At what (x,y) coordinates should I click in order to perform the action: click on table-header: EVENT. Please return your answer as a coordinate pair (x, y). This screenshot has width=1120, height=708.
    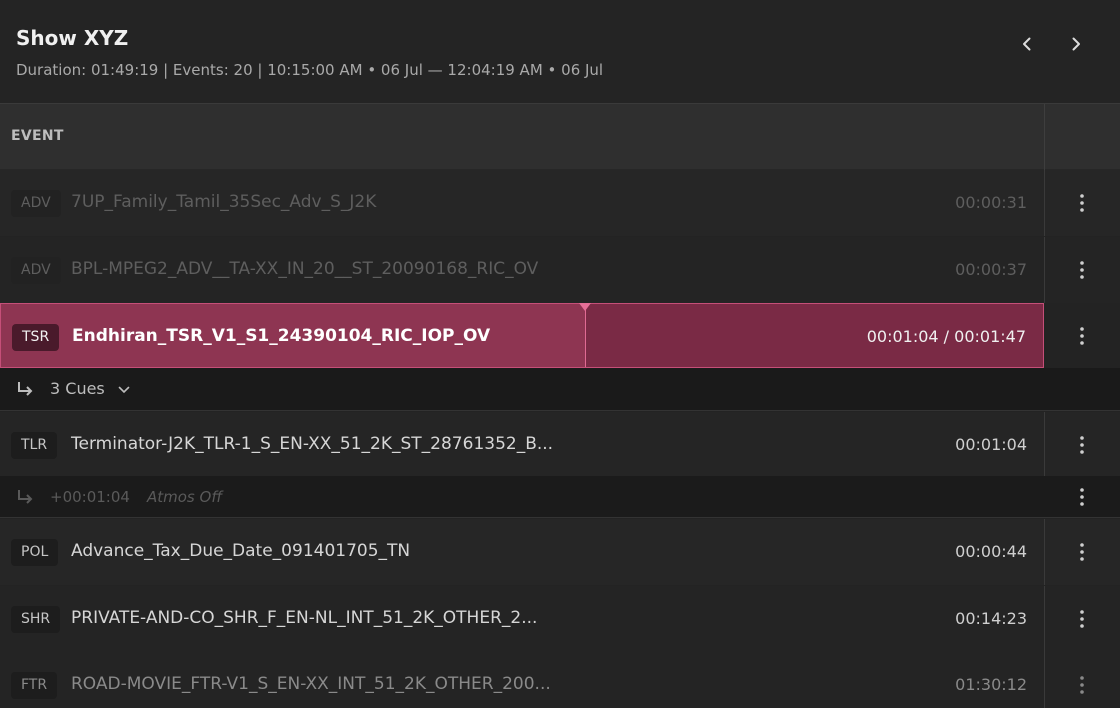
    Looking at the image, I should click on (560, 137).